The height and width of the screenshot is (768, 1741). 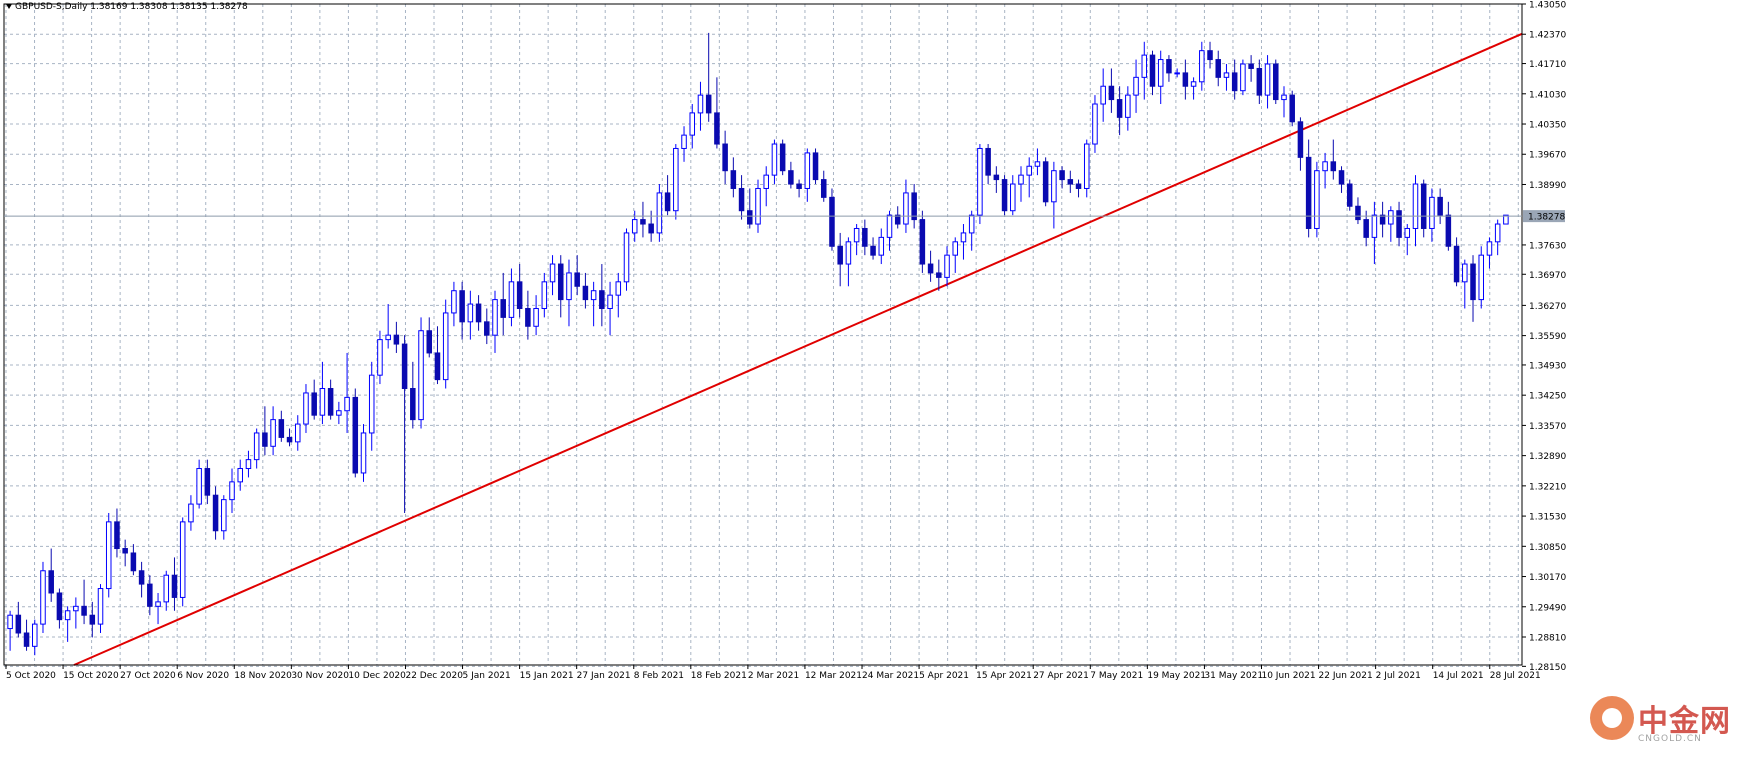 I want to click on x-tick-label: 2 Mar 2021, so click(x=773, y=676).